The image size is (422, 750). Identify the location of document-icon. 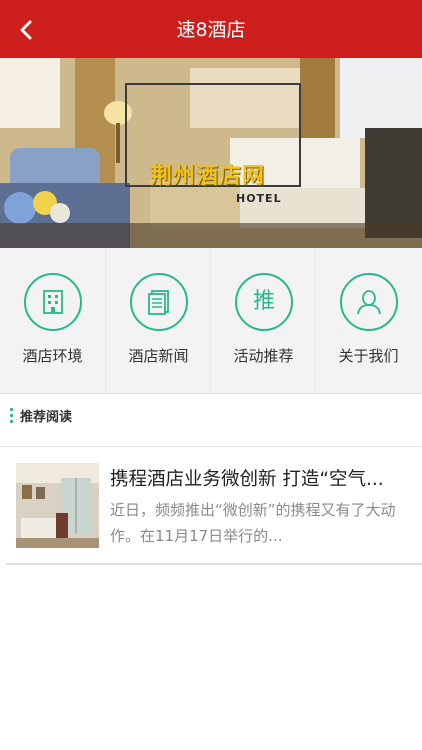
(159, 302).